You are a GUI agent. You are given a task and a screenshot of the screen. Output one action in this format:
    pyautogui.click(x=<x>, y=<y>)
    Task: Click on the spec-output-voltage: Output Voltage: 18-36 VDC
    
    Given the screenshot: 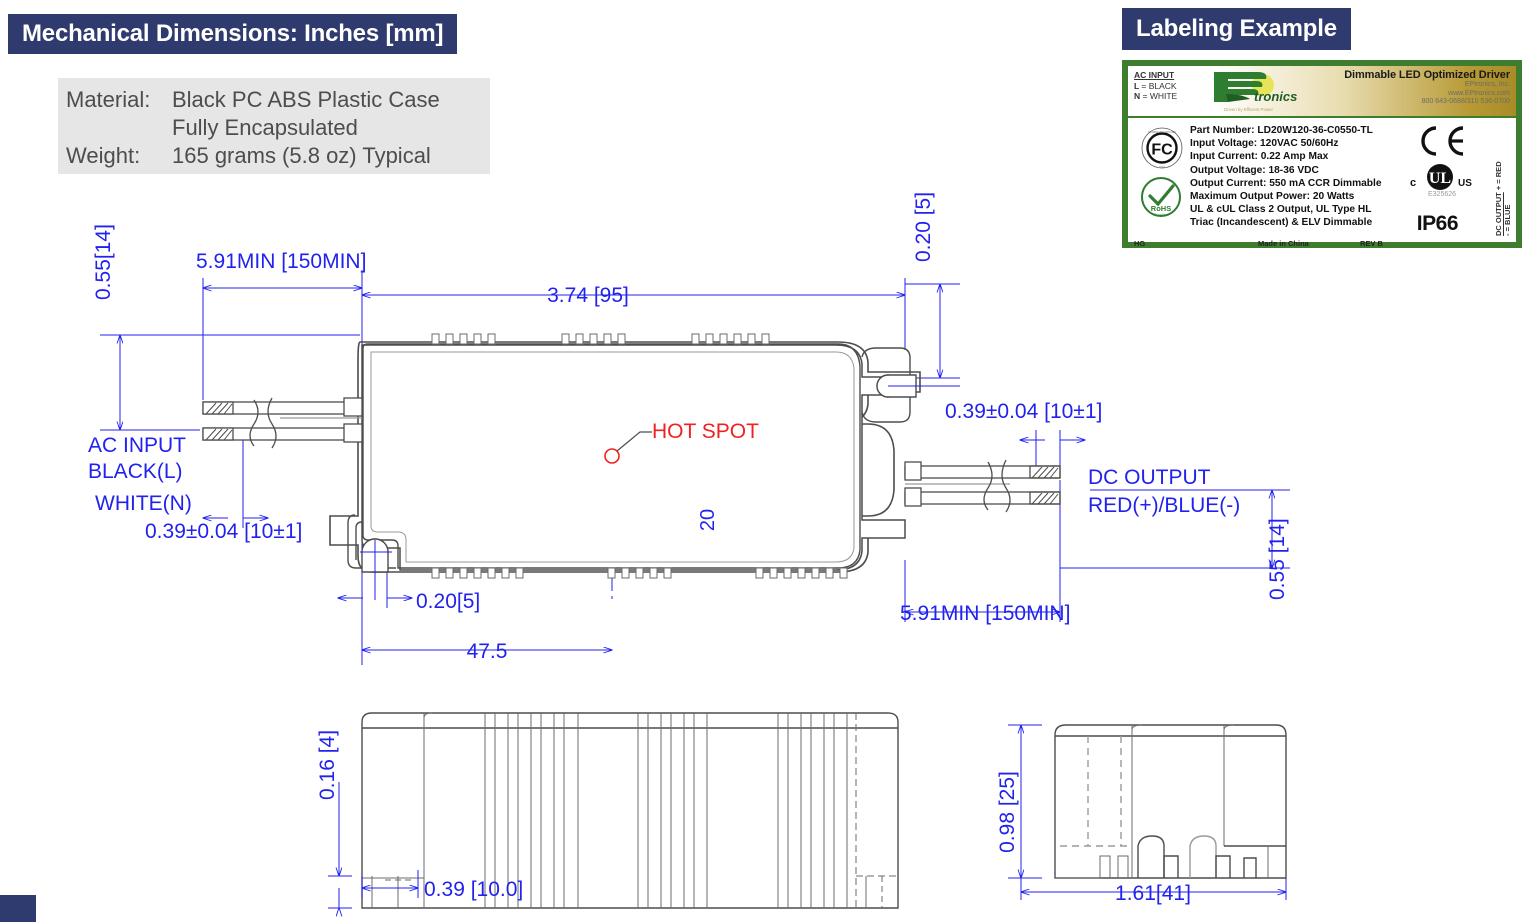 What is the action you would take?
    pyautogui.click(x=1254, y=170)
    